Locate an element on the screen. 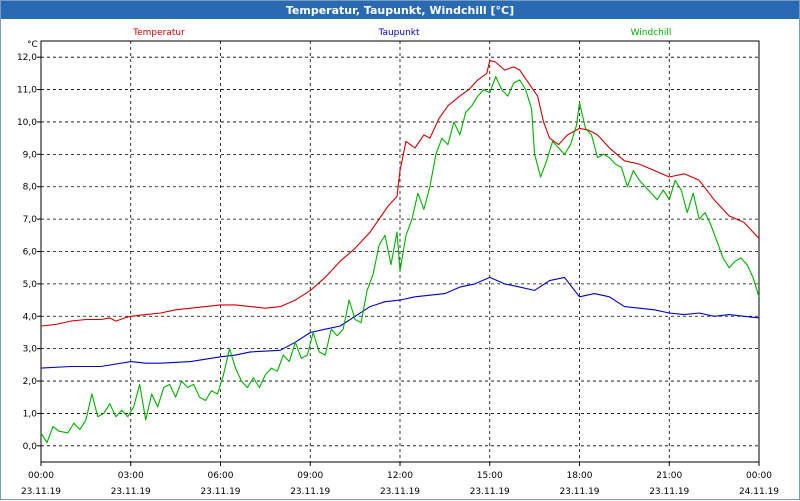 This screenshot has height=501, width=800. y-tick-label: 7,0 is located at coordinates (30, 220).